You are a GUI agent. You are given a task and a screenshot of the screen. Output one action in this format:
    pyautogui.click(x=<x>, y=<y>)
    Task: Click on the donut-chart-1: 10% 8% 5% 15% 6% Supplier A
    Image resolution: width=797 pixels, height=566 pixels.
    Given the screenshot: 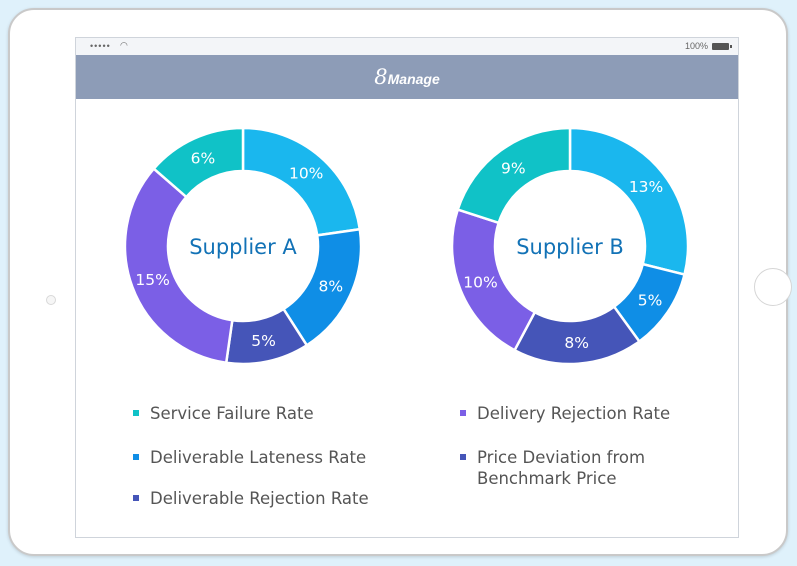 What is the action you would take?
    pyautogui.click(x=243, y=246)
    